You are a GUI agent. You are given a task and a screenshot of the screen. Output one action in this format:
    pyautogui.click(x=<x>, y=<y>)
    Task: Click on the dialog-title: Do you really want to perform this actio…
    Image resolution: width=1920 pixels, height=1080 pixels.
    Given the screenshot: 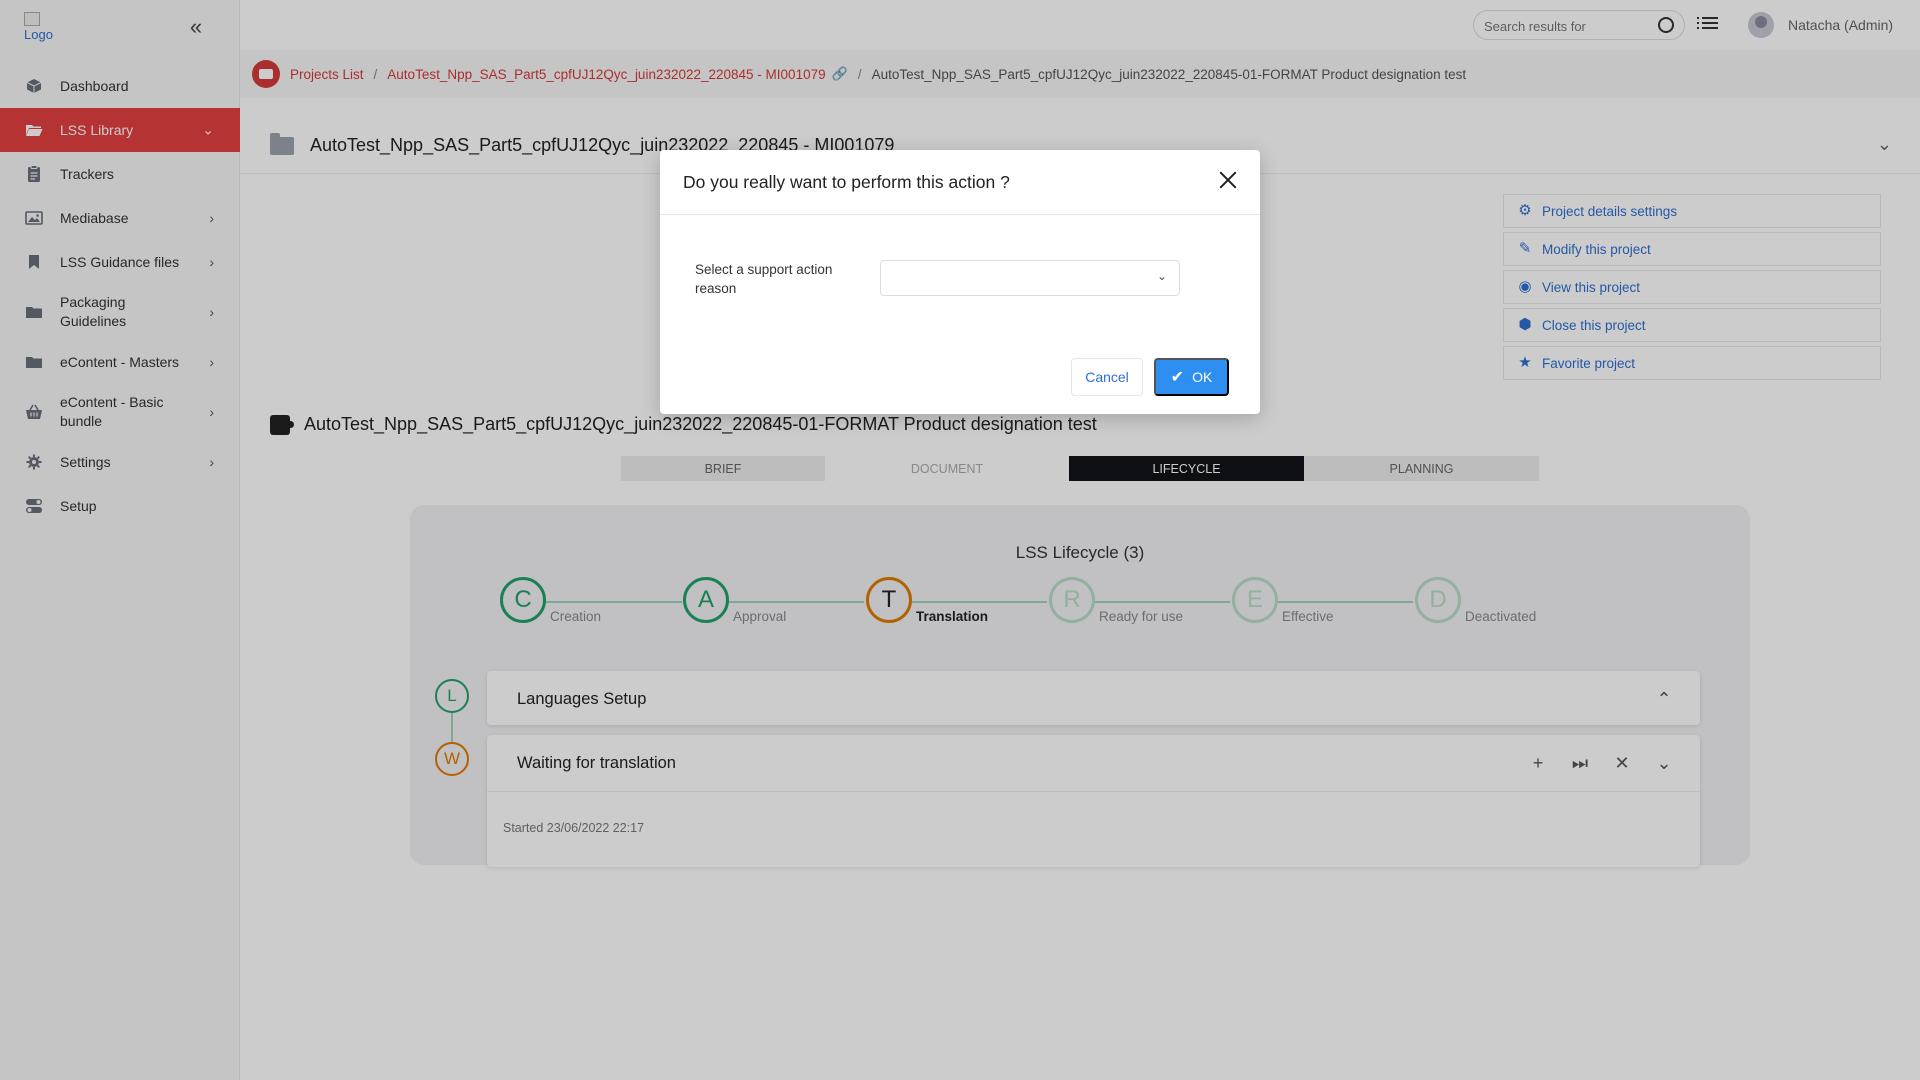 What is the action you would take?
    pyautogui.click(x=960, y=182)
    